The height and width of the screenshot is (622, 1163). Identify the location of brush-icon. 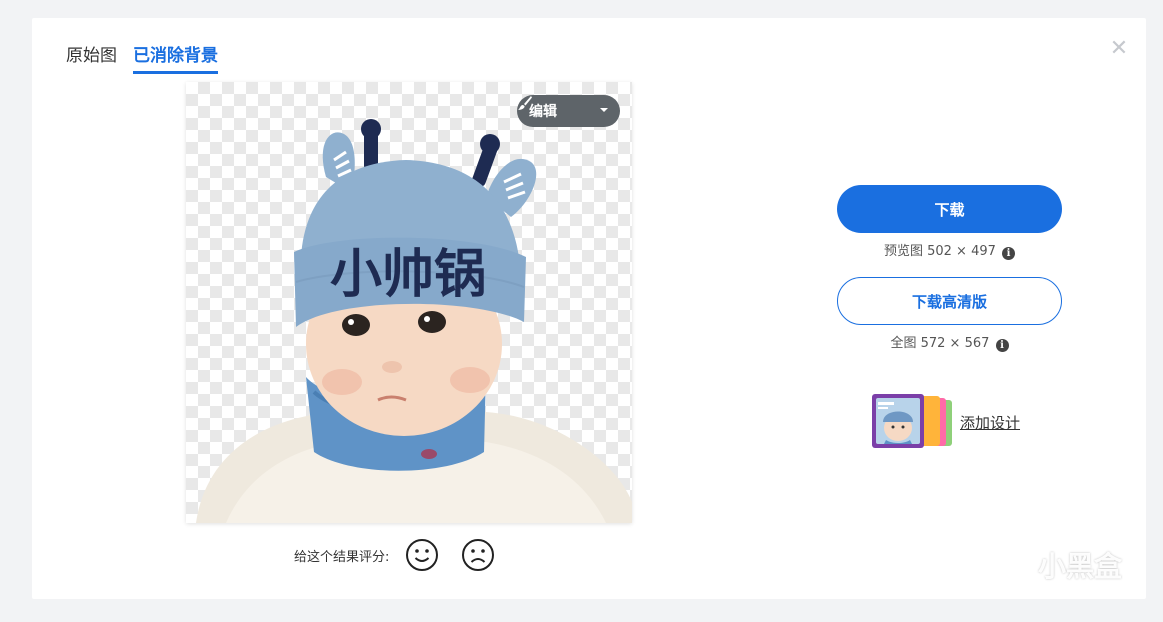
(525, 103).